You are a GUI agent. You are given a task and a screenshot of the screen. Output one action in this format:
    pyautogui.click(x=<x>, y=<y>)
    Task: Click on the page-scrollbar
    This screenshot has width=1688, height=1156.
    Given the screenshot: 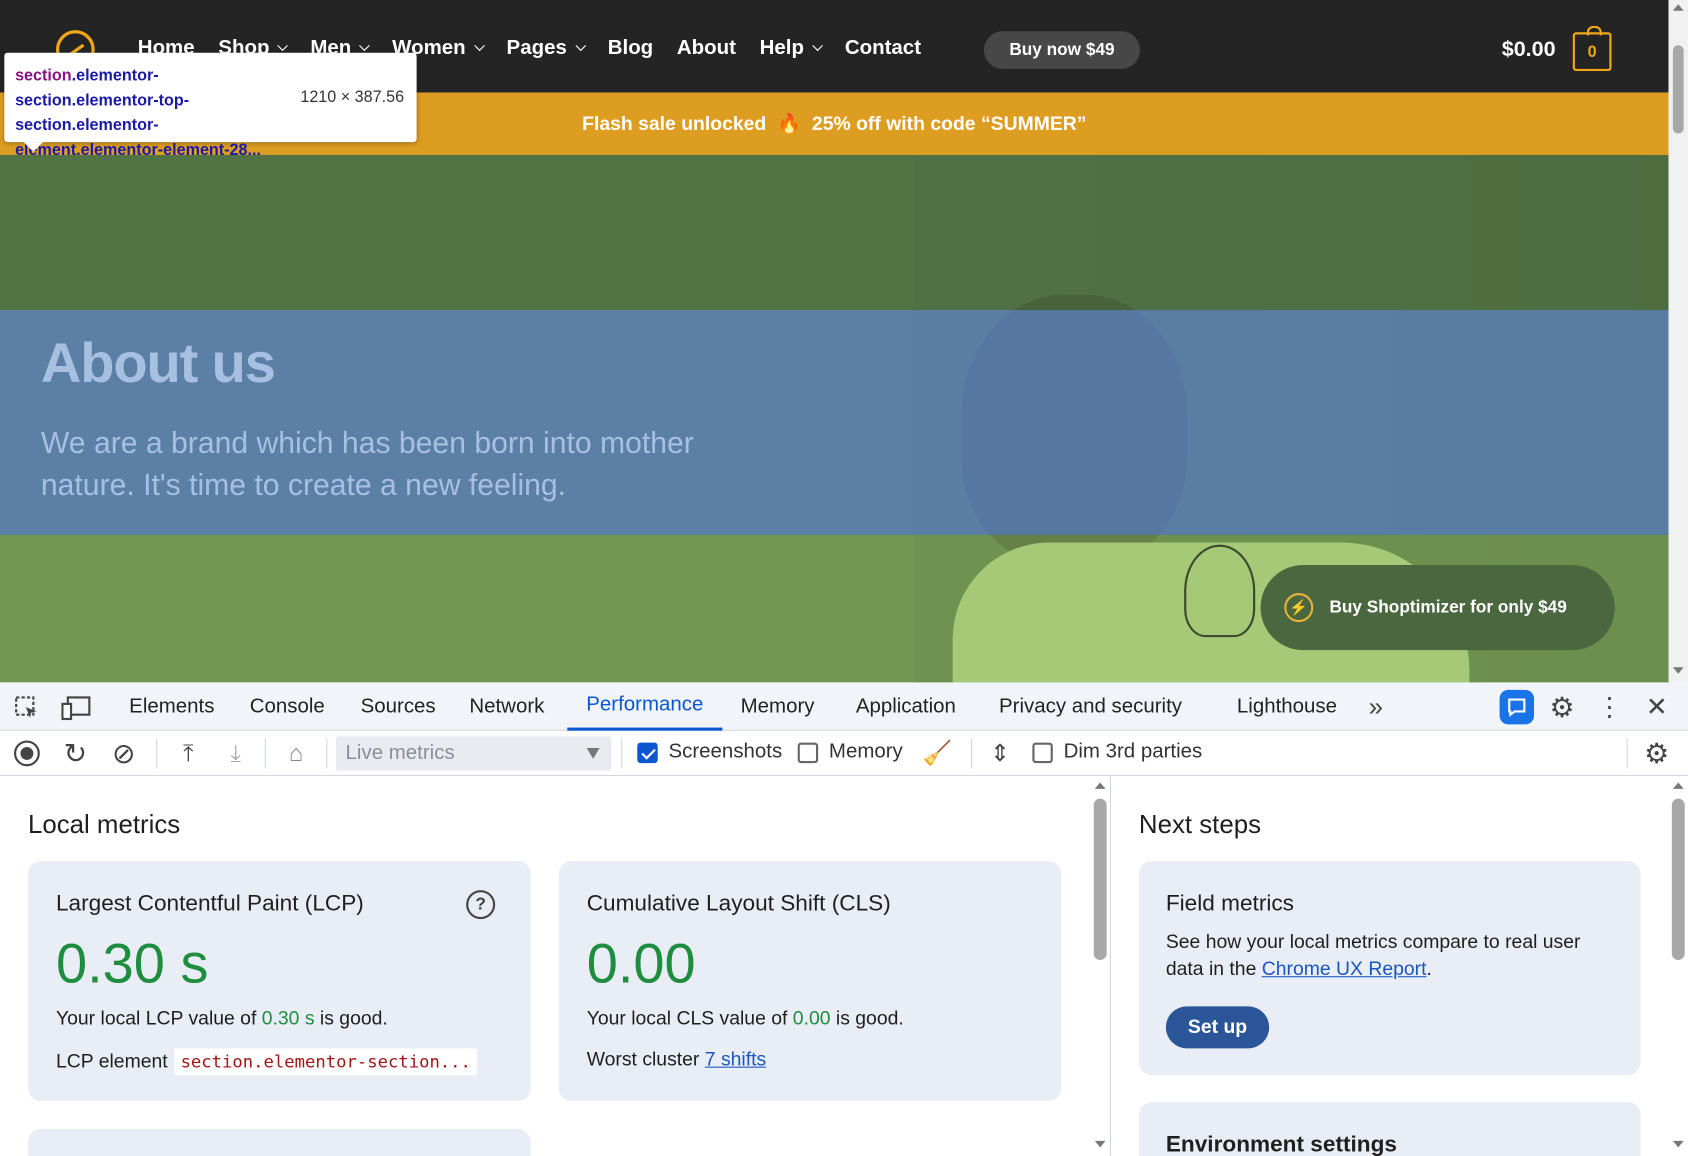 What is the action you would take?
    pyautogui.click(x=1678, y=341)
    